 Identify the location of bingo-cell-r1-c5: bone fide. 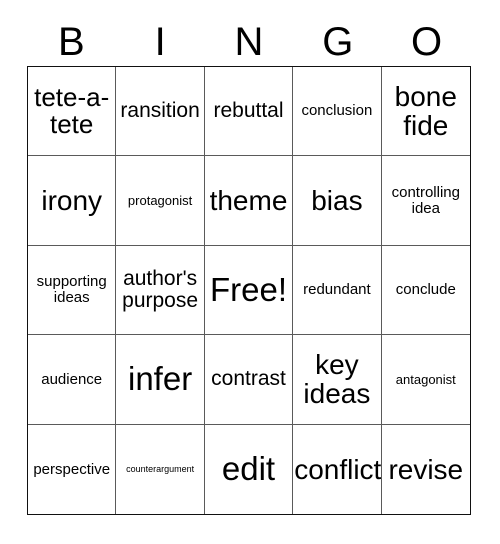
(425, 112).